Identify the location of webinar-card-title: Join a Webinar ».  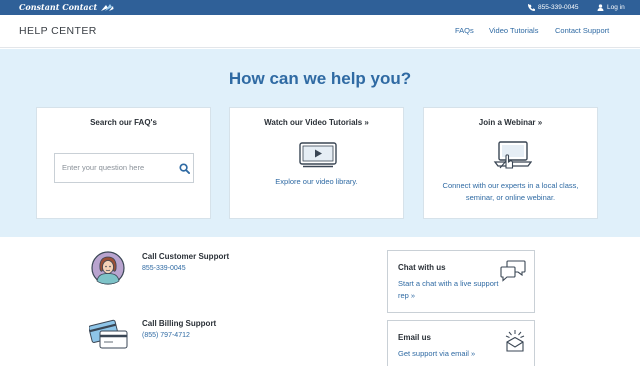
(510, 123).